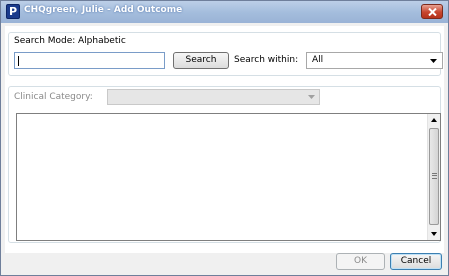 This screenshot has width=449, height=276. What do you see at coordinates (224, 263) in the screenshot?
I see `dialog-footer: OK Cancel` at bounding box center [224, 263].